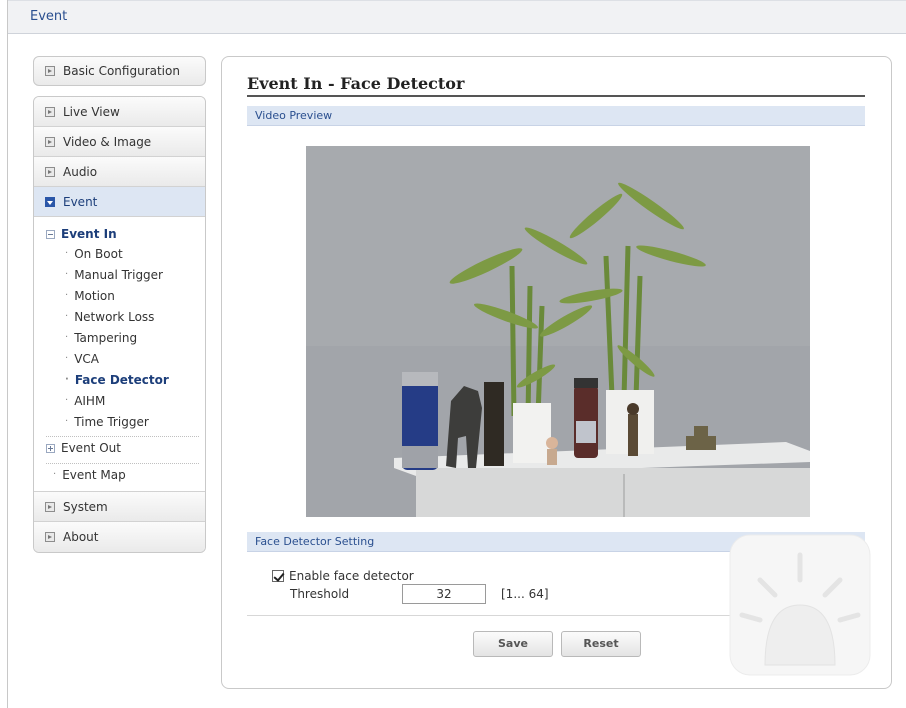 Image resolution: width=906 pixels, height=708 pixels. I want to click on page-title: Event In - Face Detector, so click(356, 83).